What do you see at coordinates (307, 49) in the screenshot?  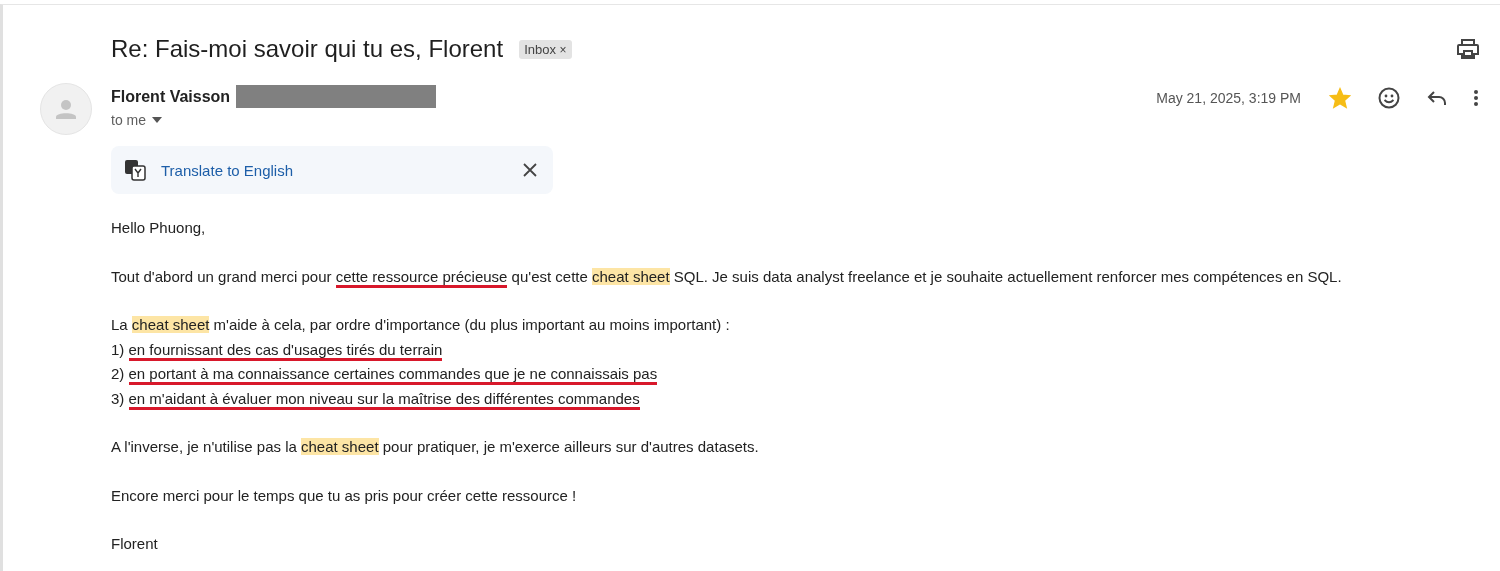 I see `email-subject: Re: Fais-moi savoir qui tu es, Florent` at bounding box center [307, 49].